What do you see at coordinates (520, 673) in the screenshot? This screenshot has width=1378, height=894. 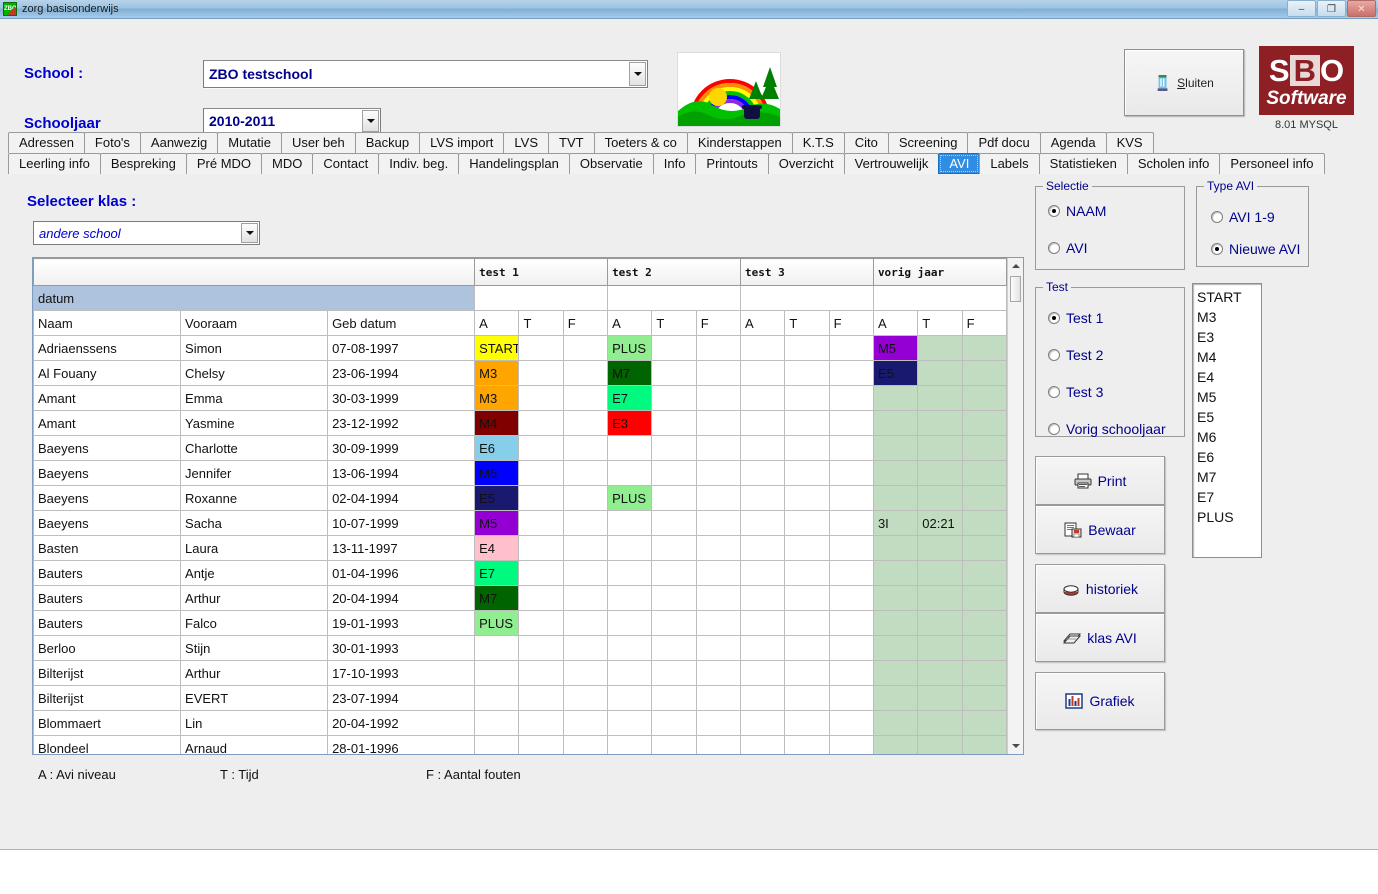 I see `table-row: Bilterijst Arthur 17-10-1993` at bounding box center [520, 673].